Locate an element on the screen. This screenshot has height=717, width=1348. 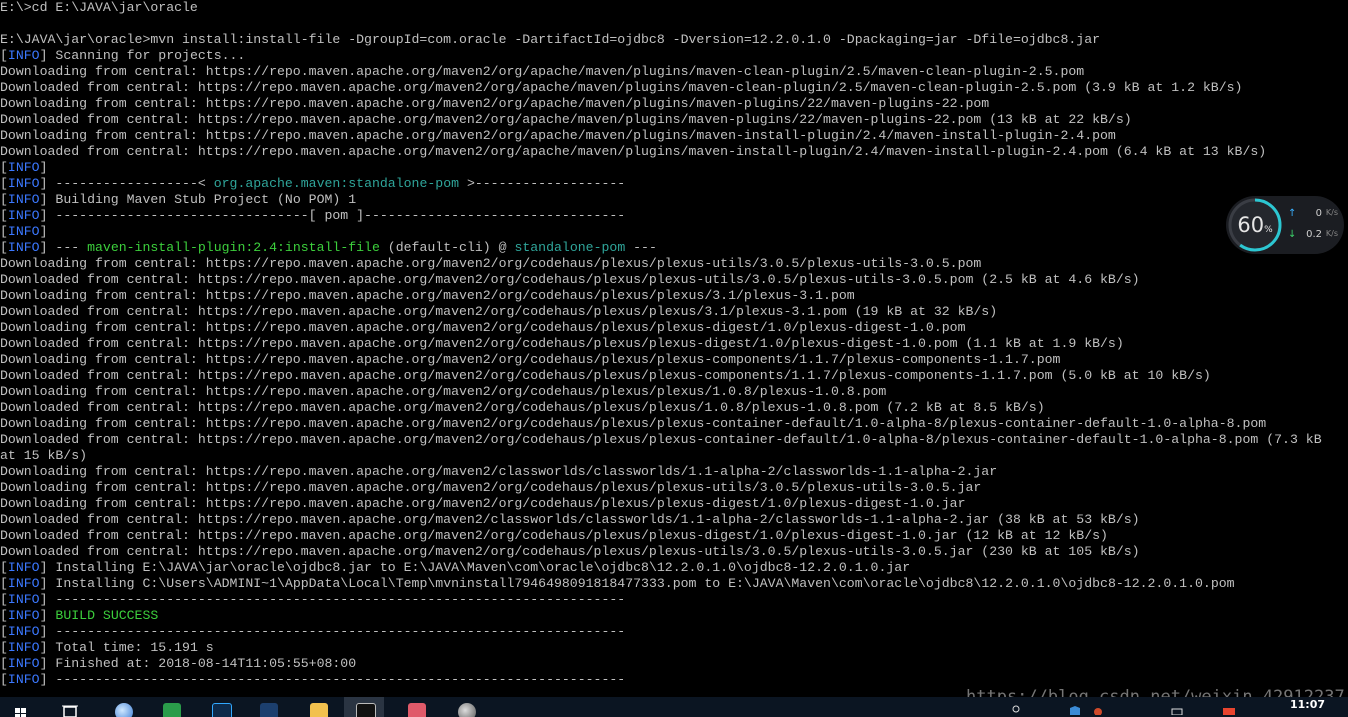
console-line: [INFO] Total time: 15.191 s is located at coordinates (107, 647).